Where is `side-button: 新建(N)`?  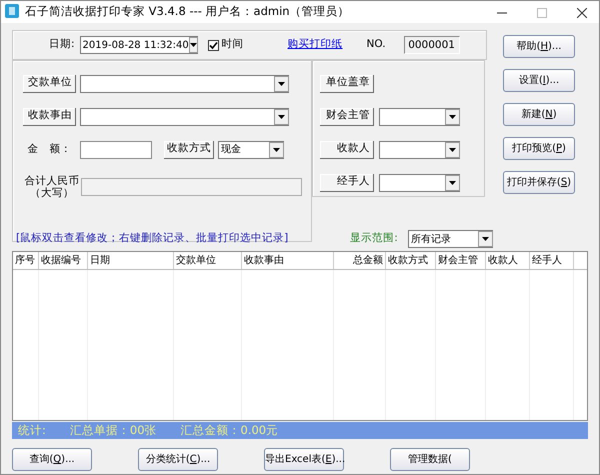 side-button: 新建(N) is located at coordinates (539, 114).